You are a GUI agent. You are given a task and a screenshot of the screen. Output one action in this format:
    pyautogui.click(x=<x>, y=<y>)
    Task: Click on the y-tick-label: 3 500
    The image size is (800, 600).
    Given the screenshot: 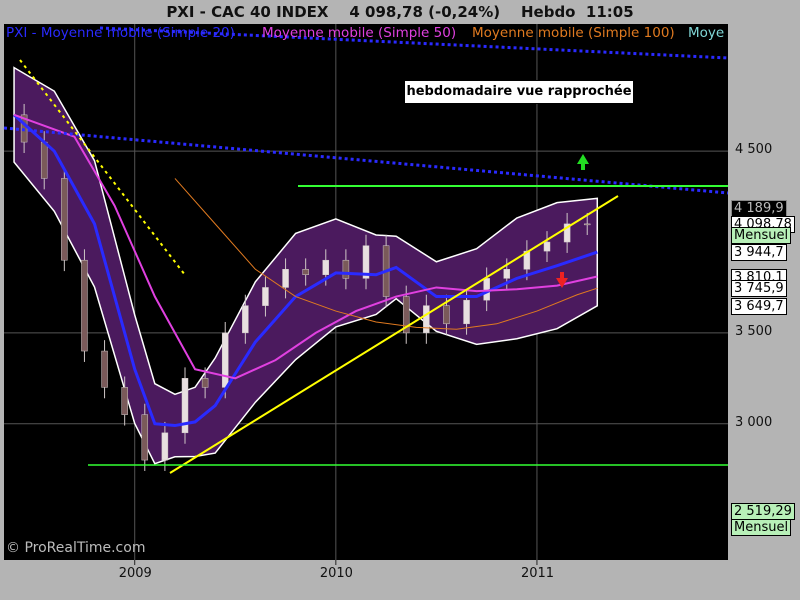 What is the action you would take?
    pyautogui.click(x=754, y=331)
    